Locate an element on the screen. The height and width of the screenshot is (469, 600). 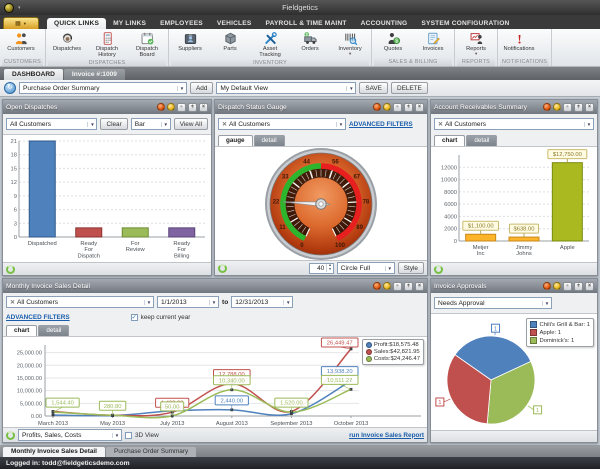
ribbon-button-orders: $ Orders is located at coordinates (310, 41).